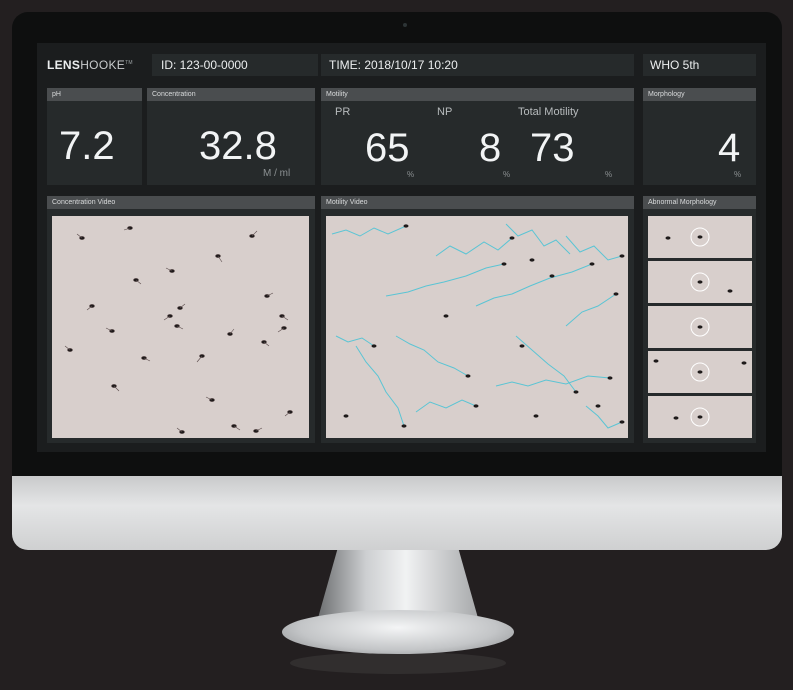 The height and width of the screenshot is (690, 793). I want to click on concentration-video, so click(180, 327).